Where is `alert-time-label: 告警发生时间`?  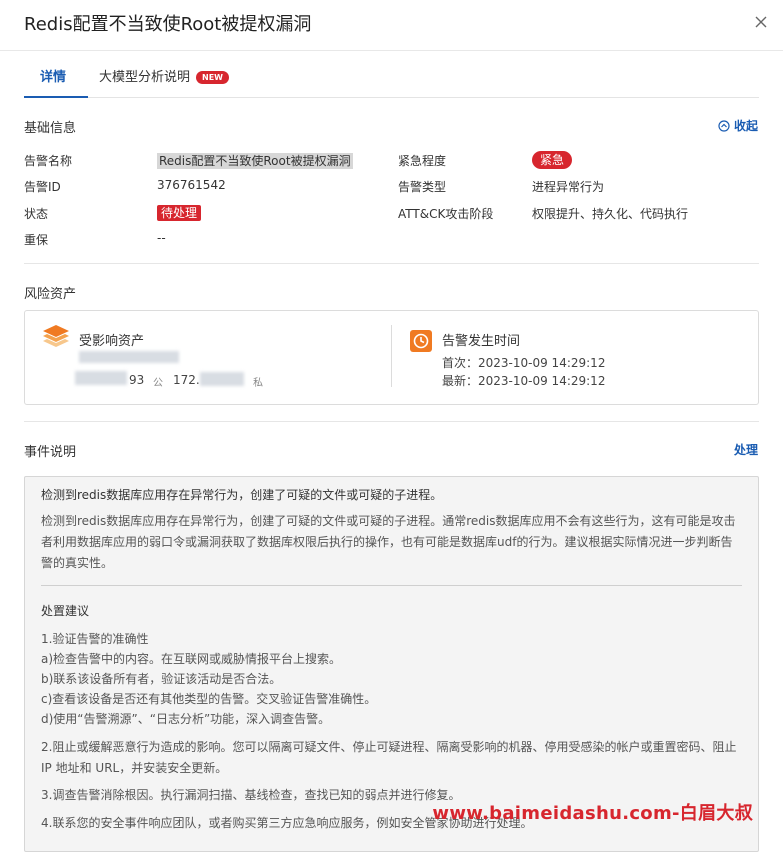 alert-time-label: 告警发生时间 is located at coordinates (481, 341).